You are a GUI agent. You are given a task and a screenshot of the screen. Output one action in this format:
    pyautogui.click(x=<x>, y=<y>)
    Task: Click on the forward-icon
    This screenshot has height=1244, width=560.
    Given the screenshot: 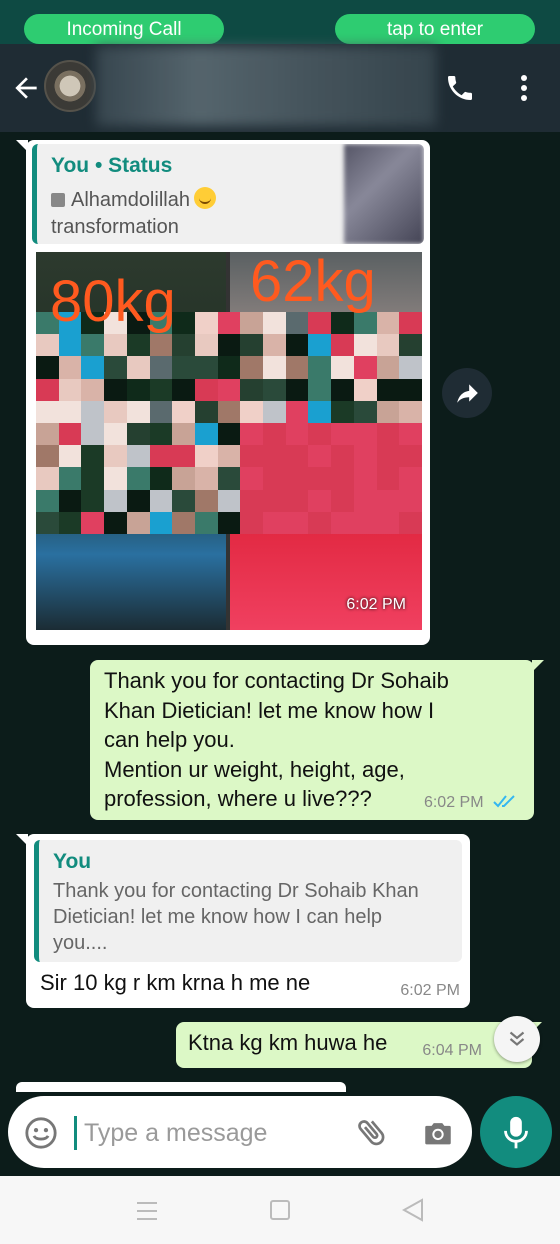 What is the action you would take?
    pyautogui.click(x=467, y=393)
    